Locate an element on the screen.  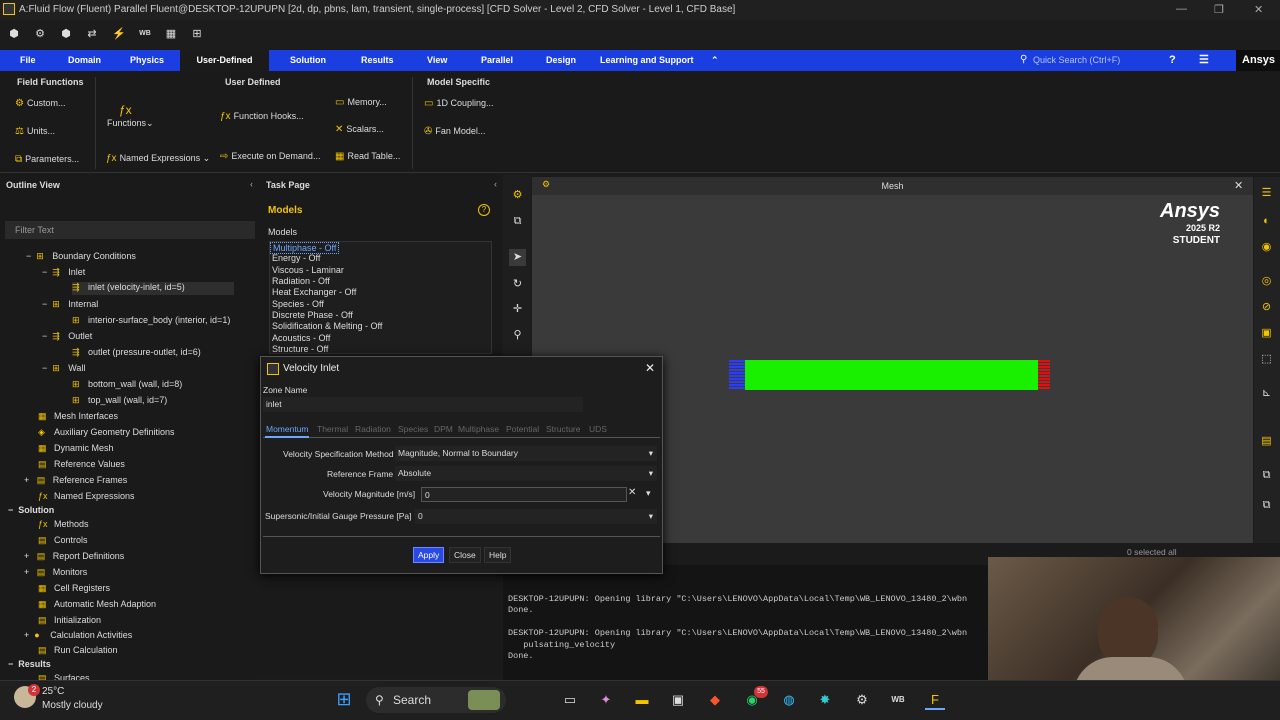
tree-mesh-adaption: ▦ Automatic Mesh Adaption is located at coordinates (97, 604).